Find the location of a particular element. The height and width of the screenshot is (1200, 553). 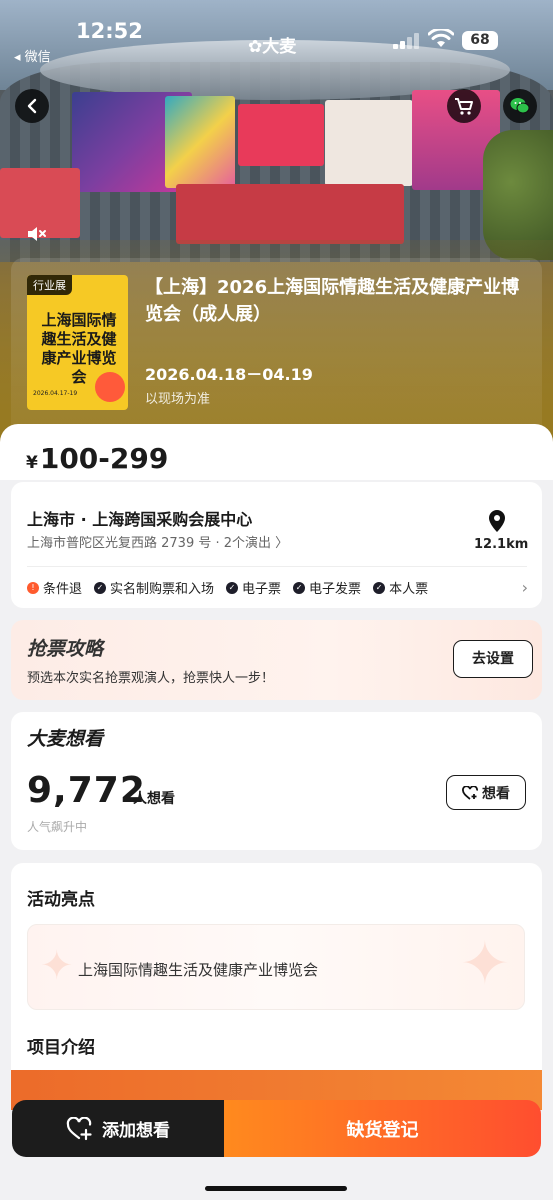

highlights-title: 活动亮点 is located at coordinates (61, 900).